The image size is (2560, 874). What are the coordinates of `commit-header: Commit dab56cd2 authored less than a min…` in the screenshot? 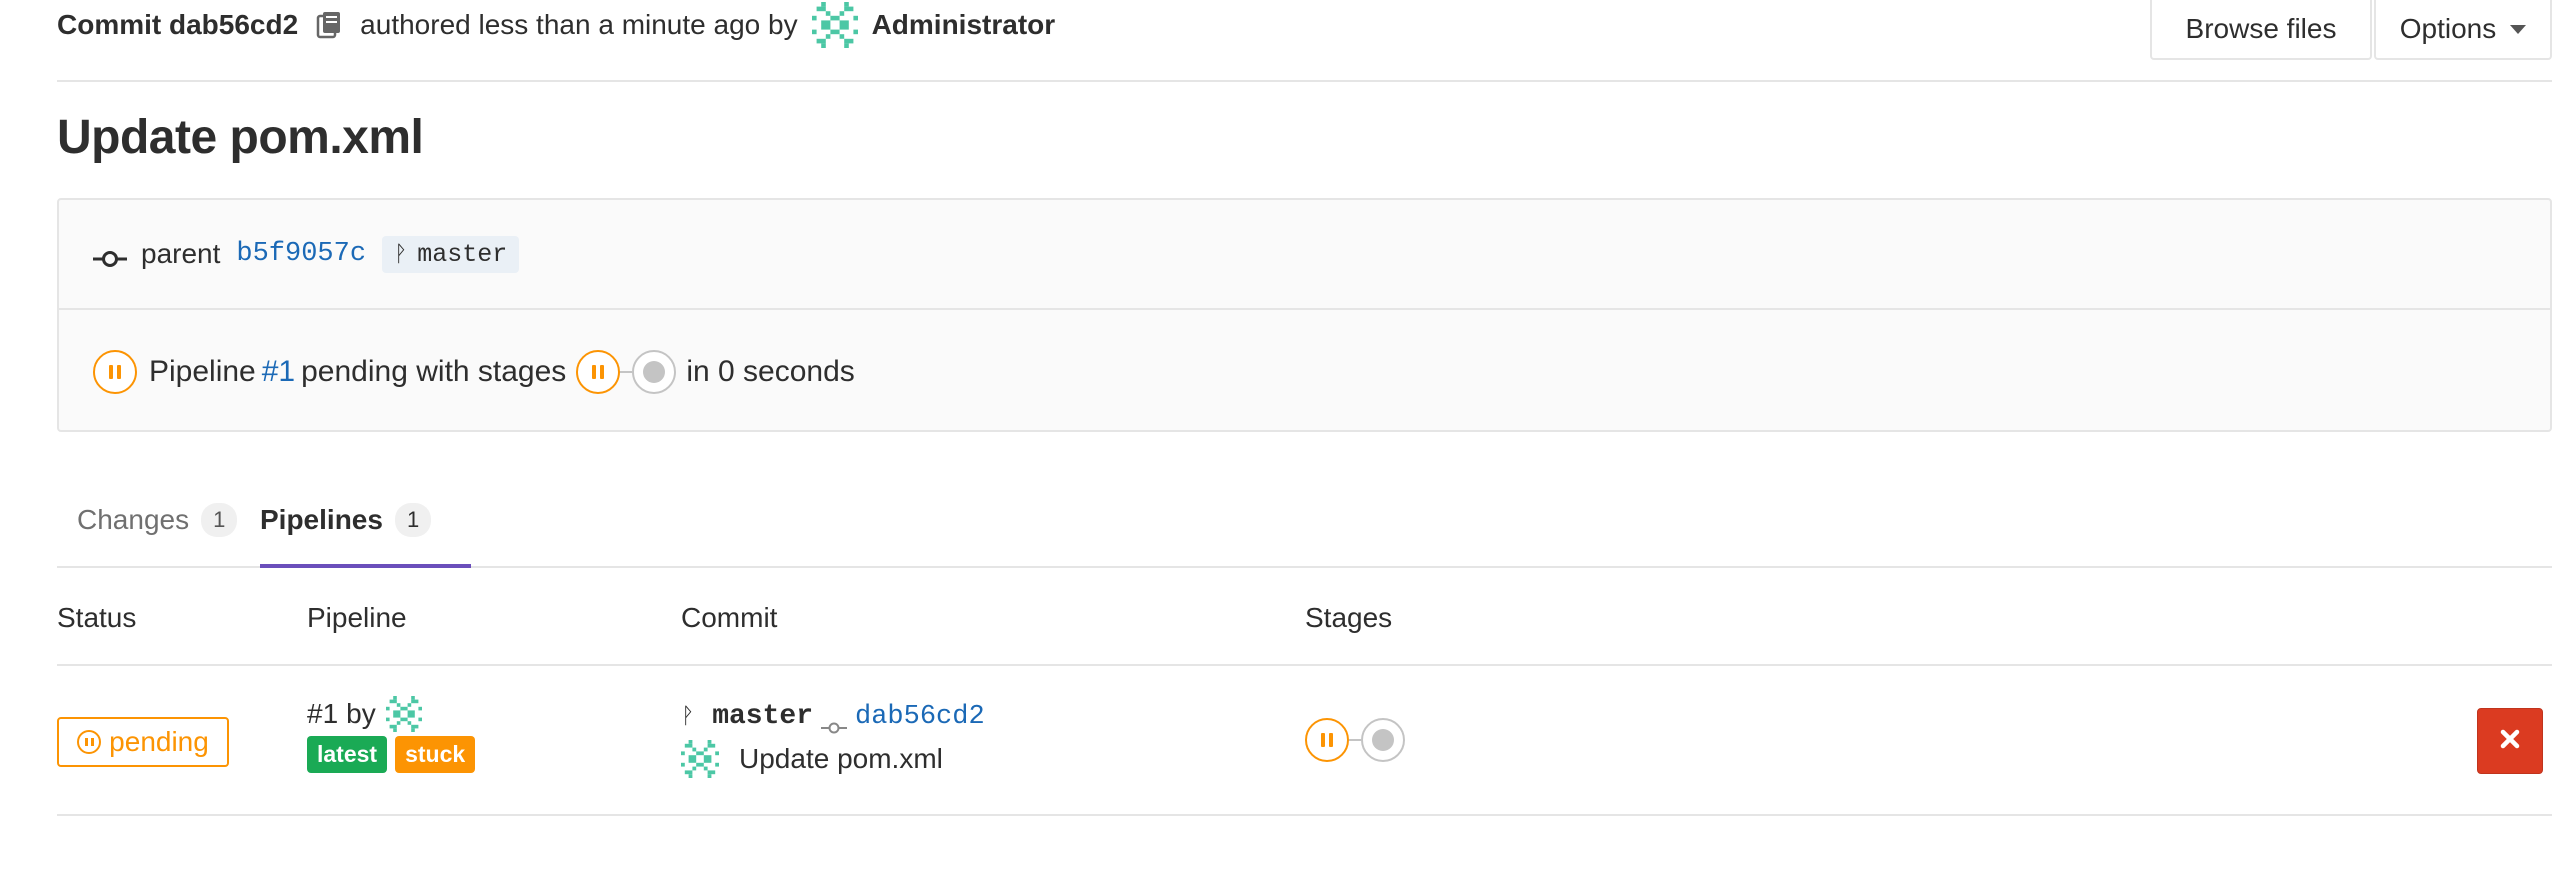 It's located at (1304, 41).